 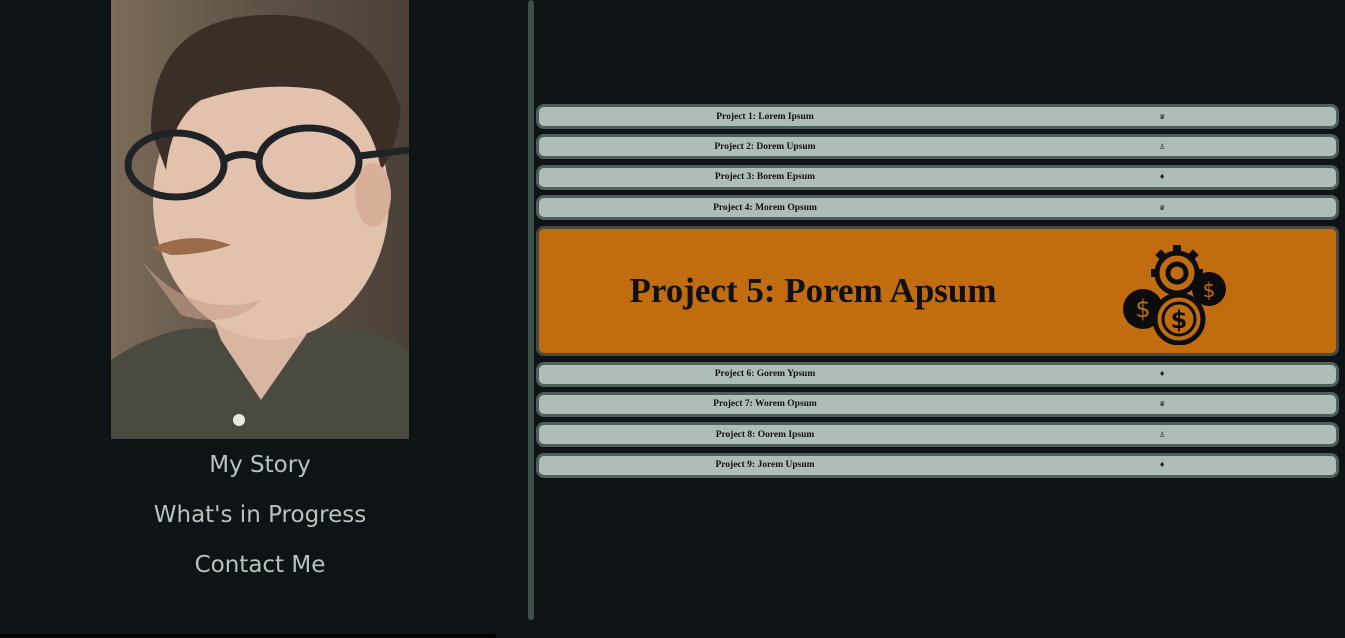 What do you see at coordinates (765, 207) in the screenshot?
I see `project-title: Project 4: Morem Opsum` at bounding box center [765, 207].